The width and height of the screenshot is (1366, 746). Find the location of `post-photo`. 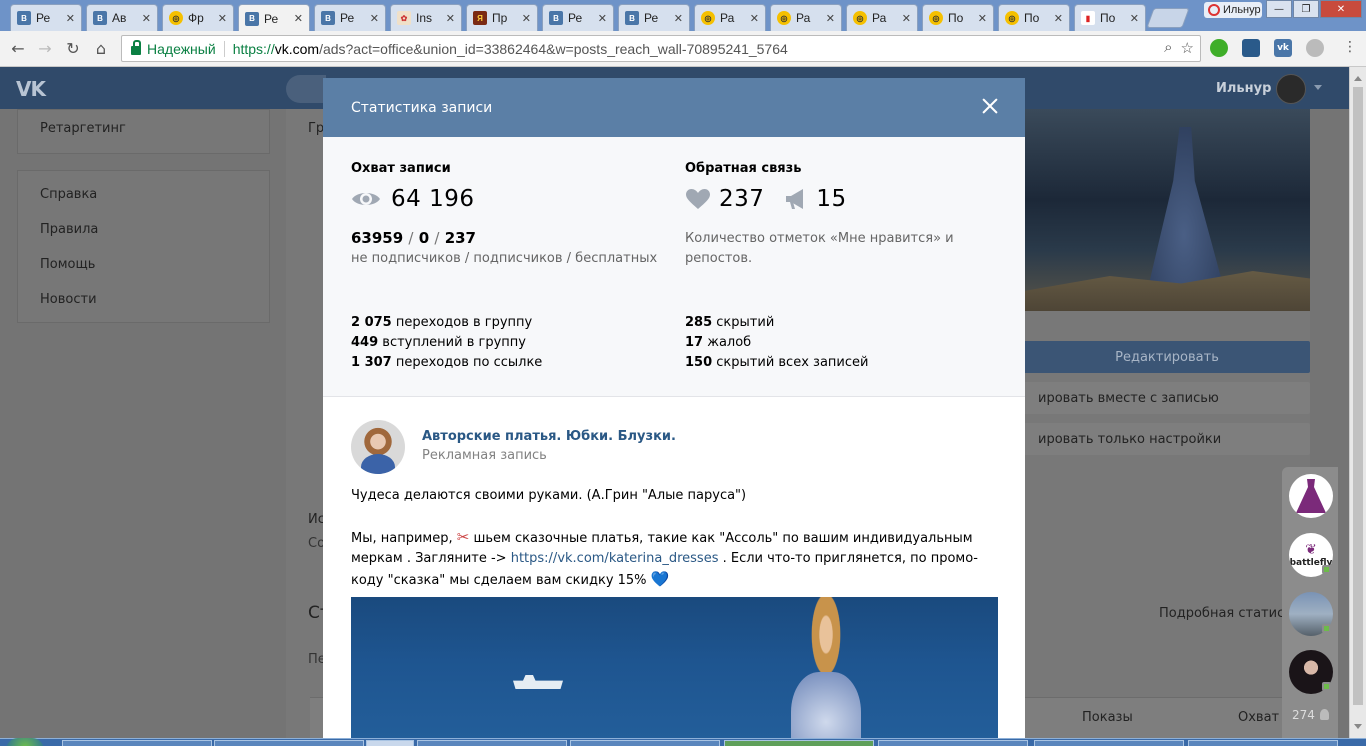

post-photo is located at coordinates (674, 671).